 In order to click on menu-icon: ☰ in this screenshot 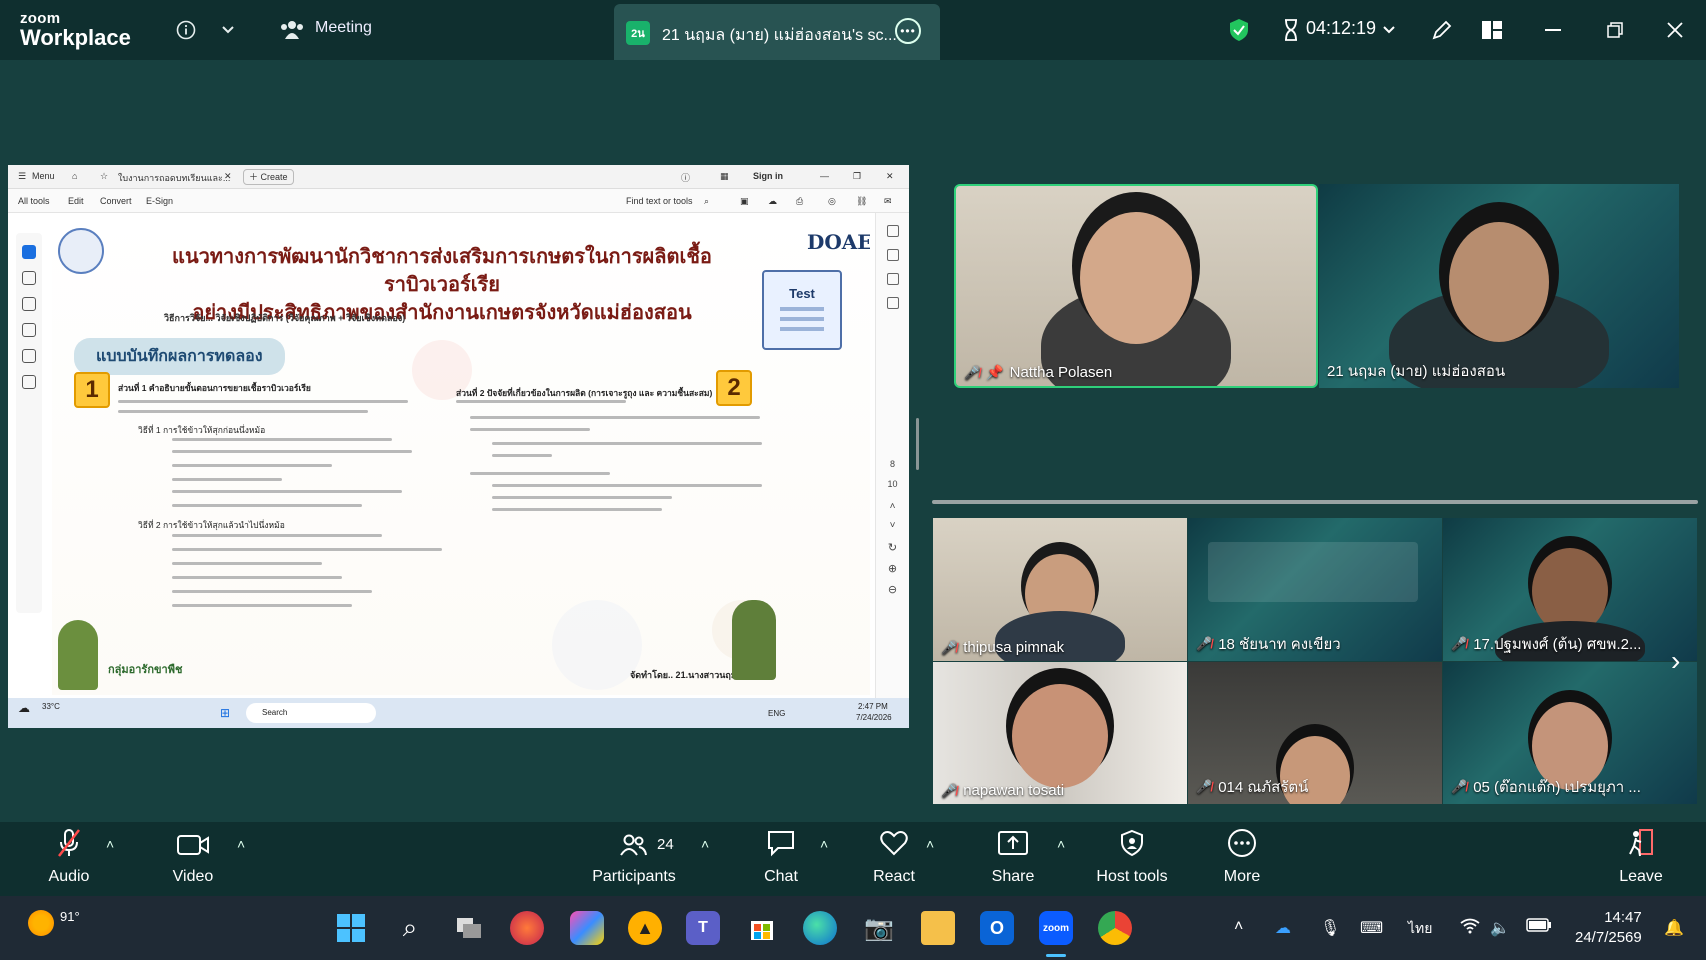, I will do `click(22, 176)`.